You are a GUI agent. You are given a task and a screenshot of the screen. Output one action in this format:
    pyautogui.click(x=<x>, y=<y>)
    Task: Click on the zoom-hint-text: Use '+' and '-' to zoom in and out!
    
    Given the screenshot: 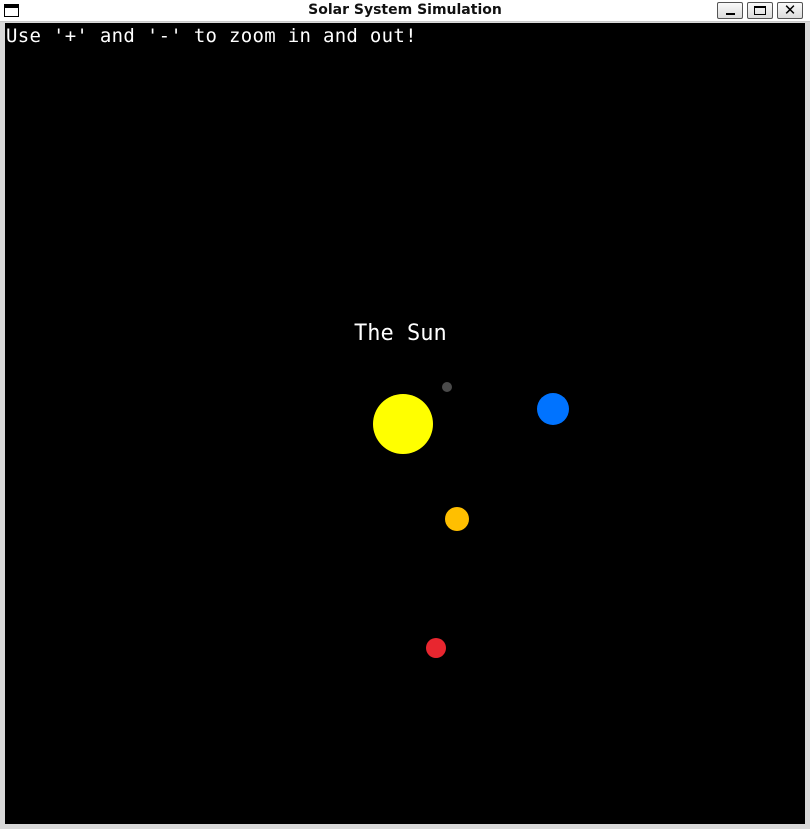 What is the action you would take?
    pyautogui.click(x=211, y=36)
    